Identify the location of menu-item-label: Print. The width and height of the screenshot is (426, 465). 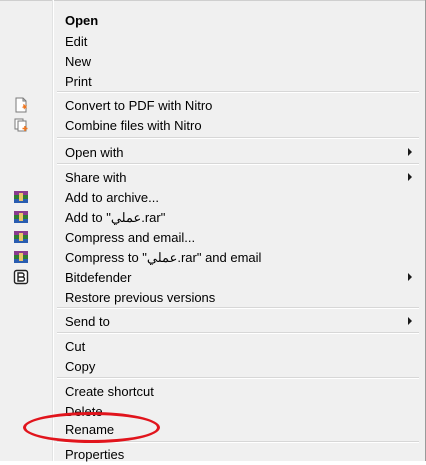
(78, 81).